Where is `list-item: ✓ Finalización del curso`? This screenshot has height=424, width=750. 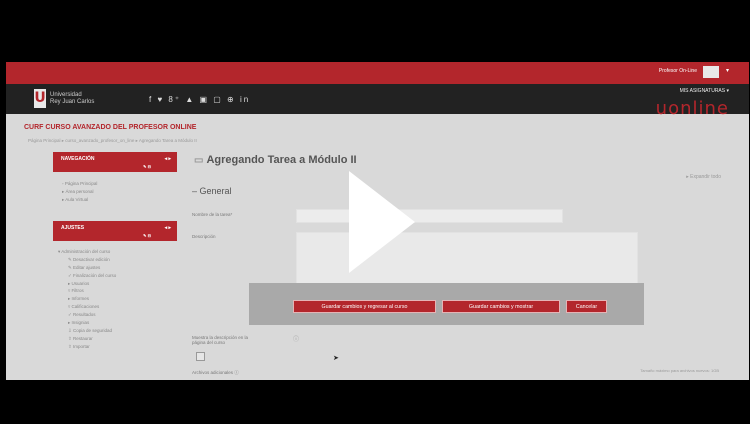 list-item: ✓ Finalización del curso is located at coordinates (87, 276).